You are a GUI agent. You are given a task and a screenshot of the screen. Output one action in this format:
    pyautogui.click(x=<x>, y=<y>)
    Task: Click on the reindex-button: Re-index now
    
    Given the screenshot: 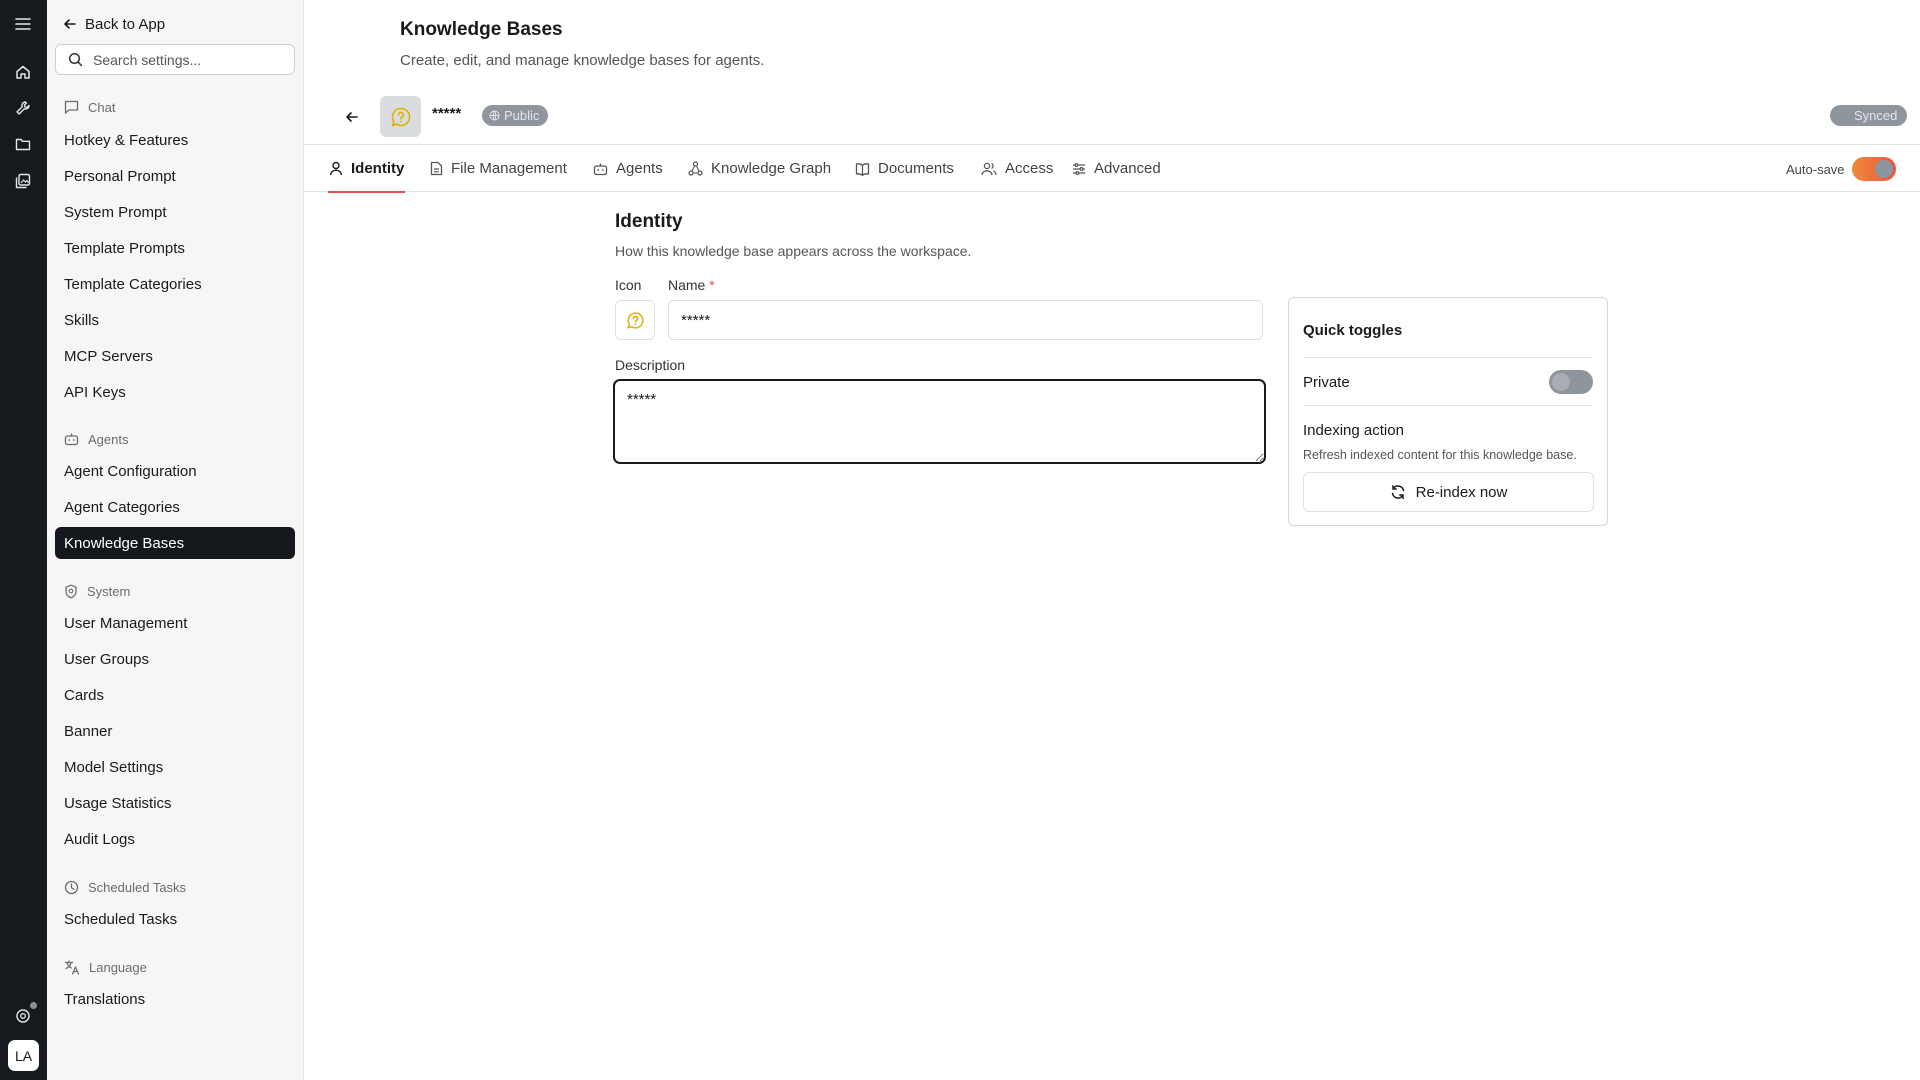 What is the action you would take?
    pyautogui.click(x=1448, y=492)
    